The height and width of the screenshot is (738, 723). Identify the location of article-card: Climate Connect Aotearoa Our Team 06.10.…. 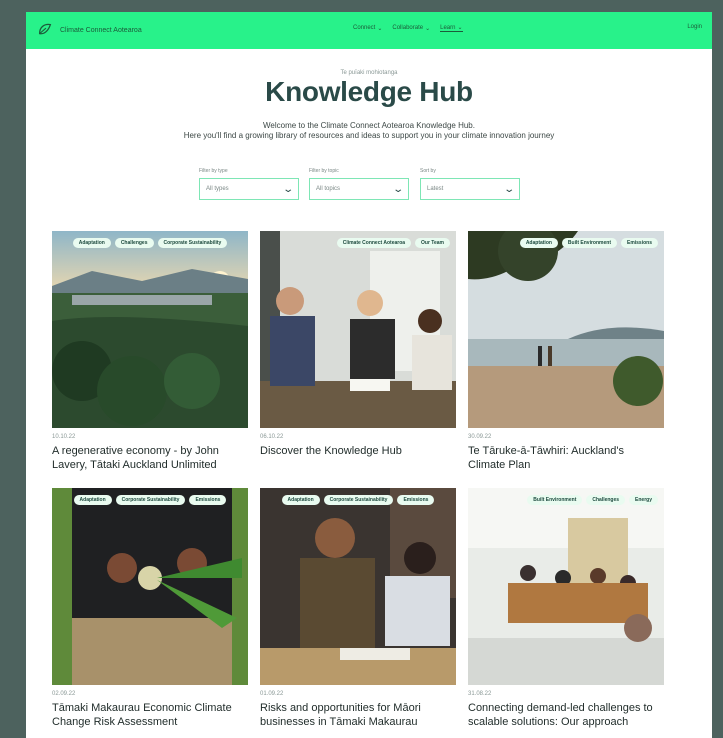
(358, 344).